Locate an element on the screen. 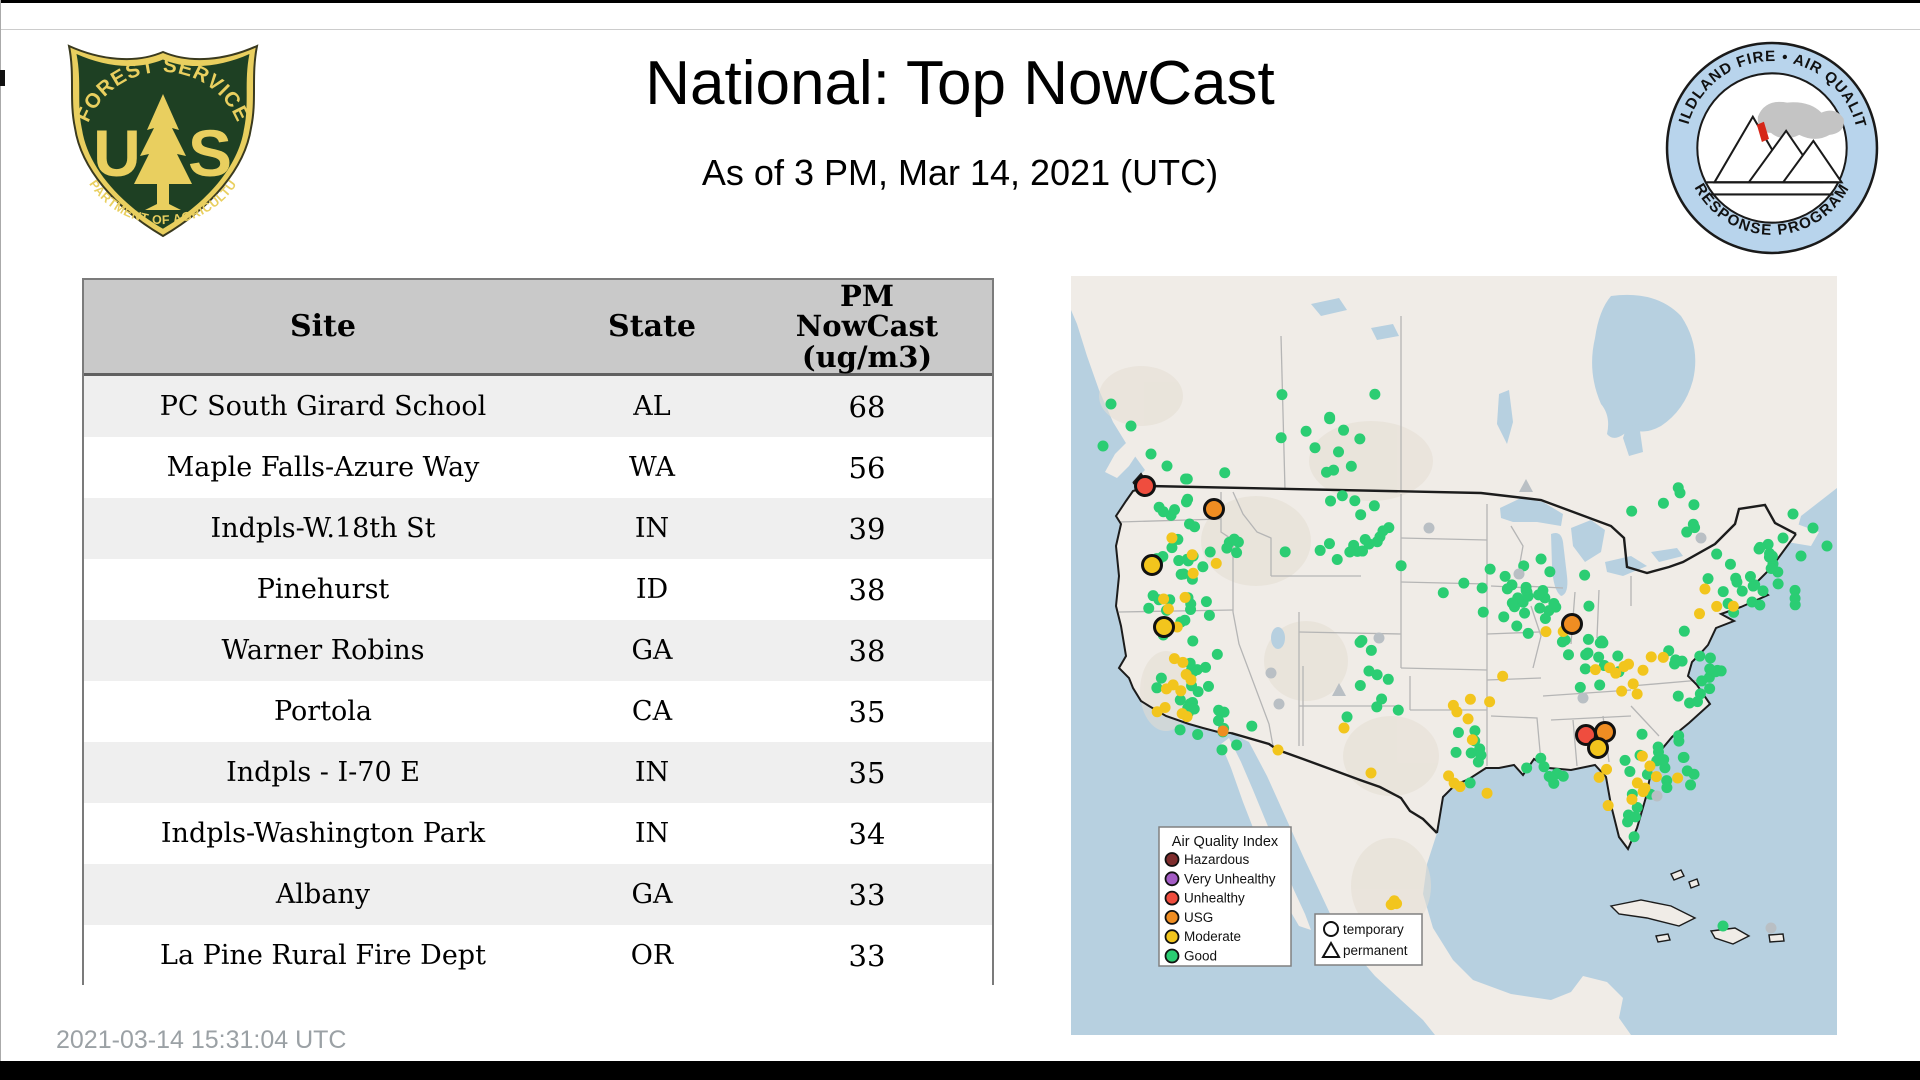 The image size is (1920, 1080). temporary-label: temporary is located at coordinates (1373, 929).